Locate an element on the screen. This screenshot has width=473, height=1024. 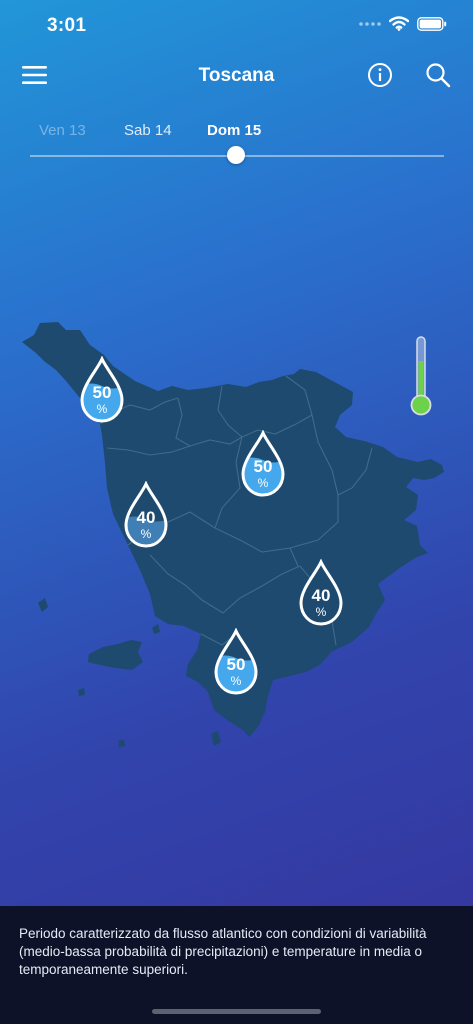
status-bar: 3:01 is located at coordinates (236, 26).